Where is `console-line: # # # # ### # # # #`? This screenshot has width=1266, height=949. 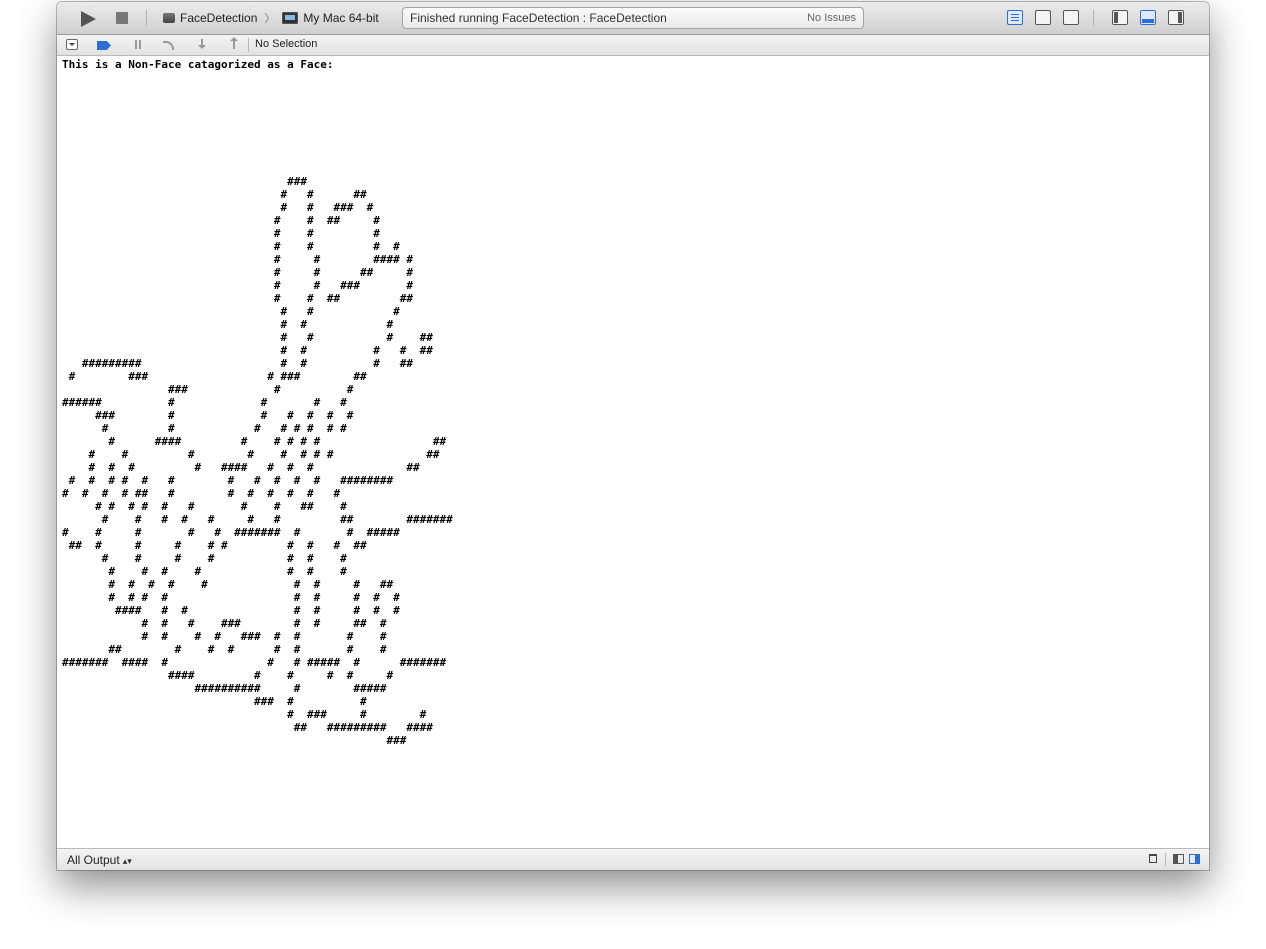
console-line: # # # # ### # # # # is located at coordinates (224, 636).